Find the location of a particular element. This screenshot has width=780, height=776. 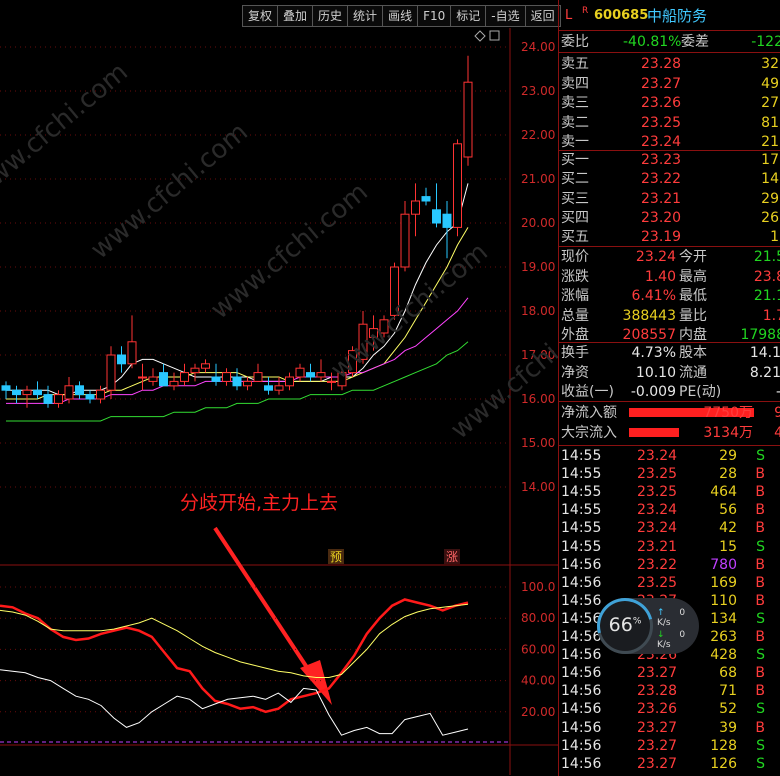

tick-row-16: 14:56 23.27 128 S is located at coordinates (669, 746).